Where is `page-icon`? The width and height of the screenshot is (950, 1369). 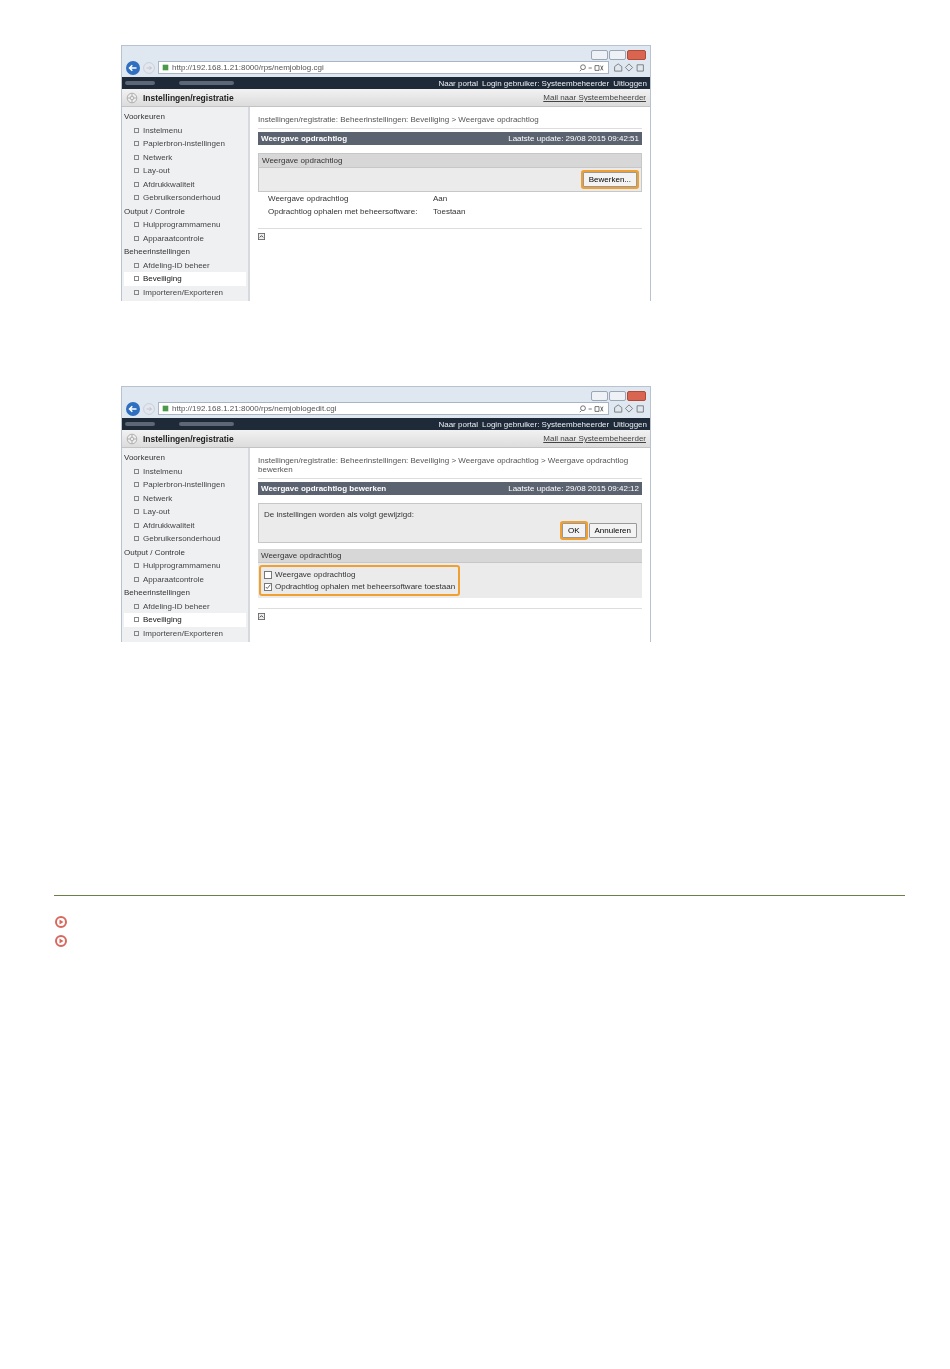 page-icon is located at coordinates (165, 67).